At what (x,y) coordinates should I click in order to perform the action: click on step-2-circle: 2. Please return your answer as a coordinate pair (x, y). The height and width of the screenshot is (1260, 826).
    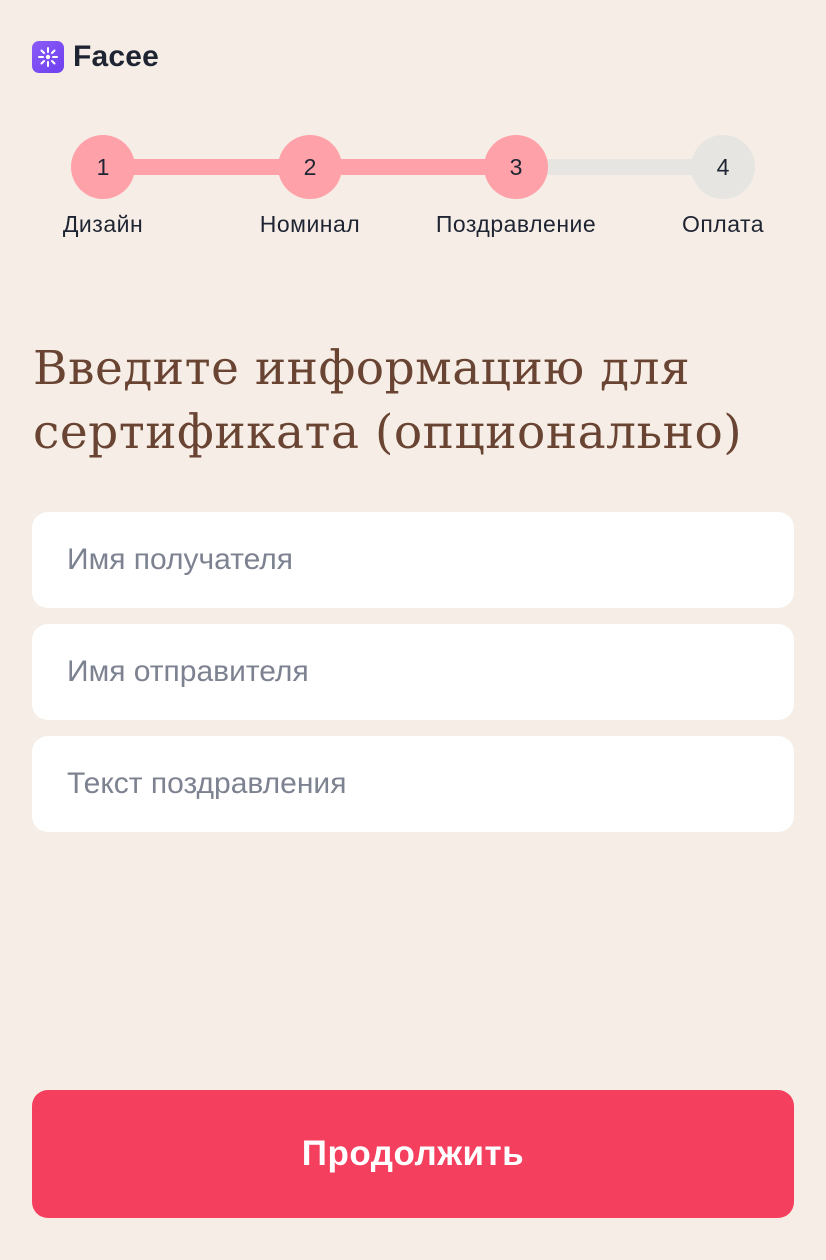
    Looking at the image, I should click on (310, 167).